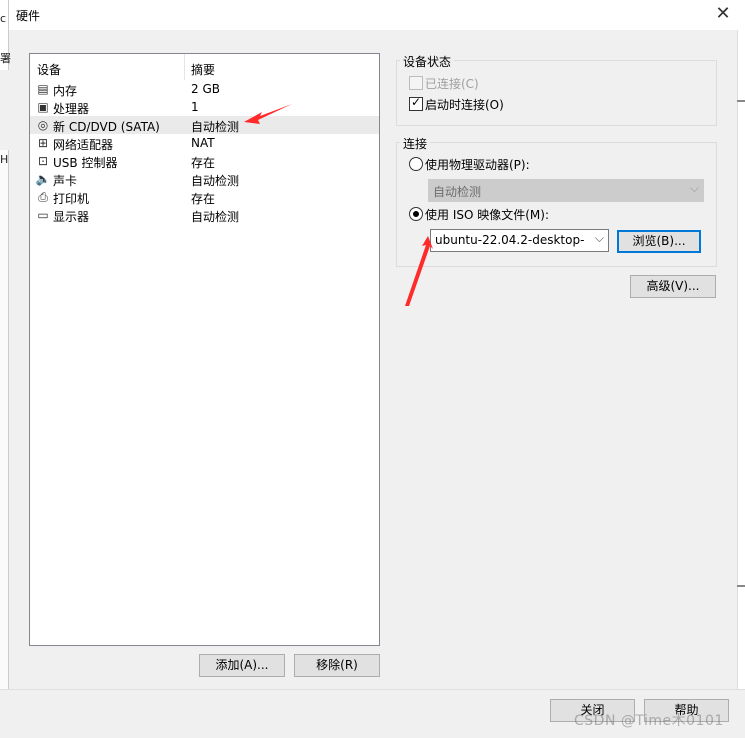 Image resolution: width=745 pixels, height=738 pixels. Describe the element at coordinates (510, 240) in the screenshot. I see `iso-path-value: ubuntu-22.04.2-desktop-amd64.iso` at that location.